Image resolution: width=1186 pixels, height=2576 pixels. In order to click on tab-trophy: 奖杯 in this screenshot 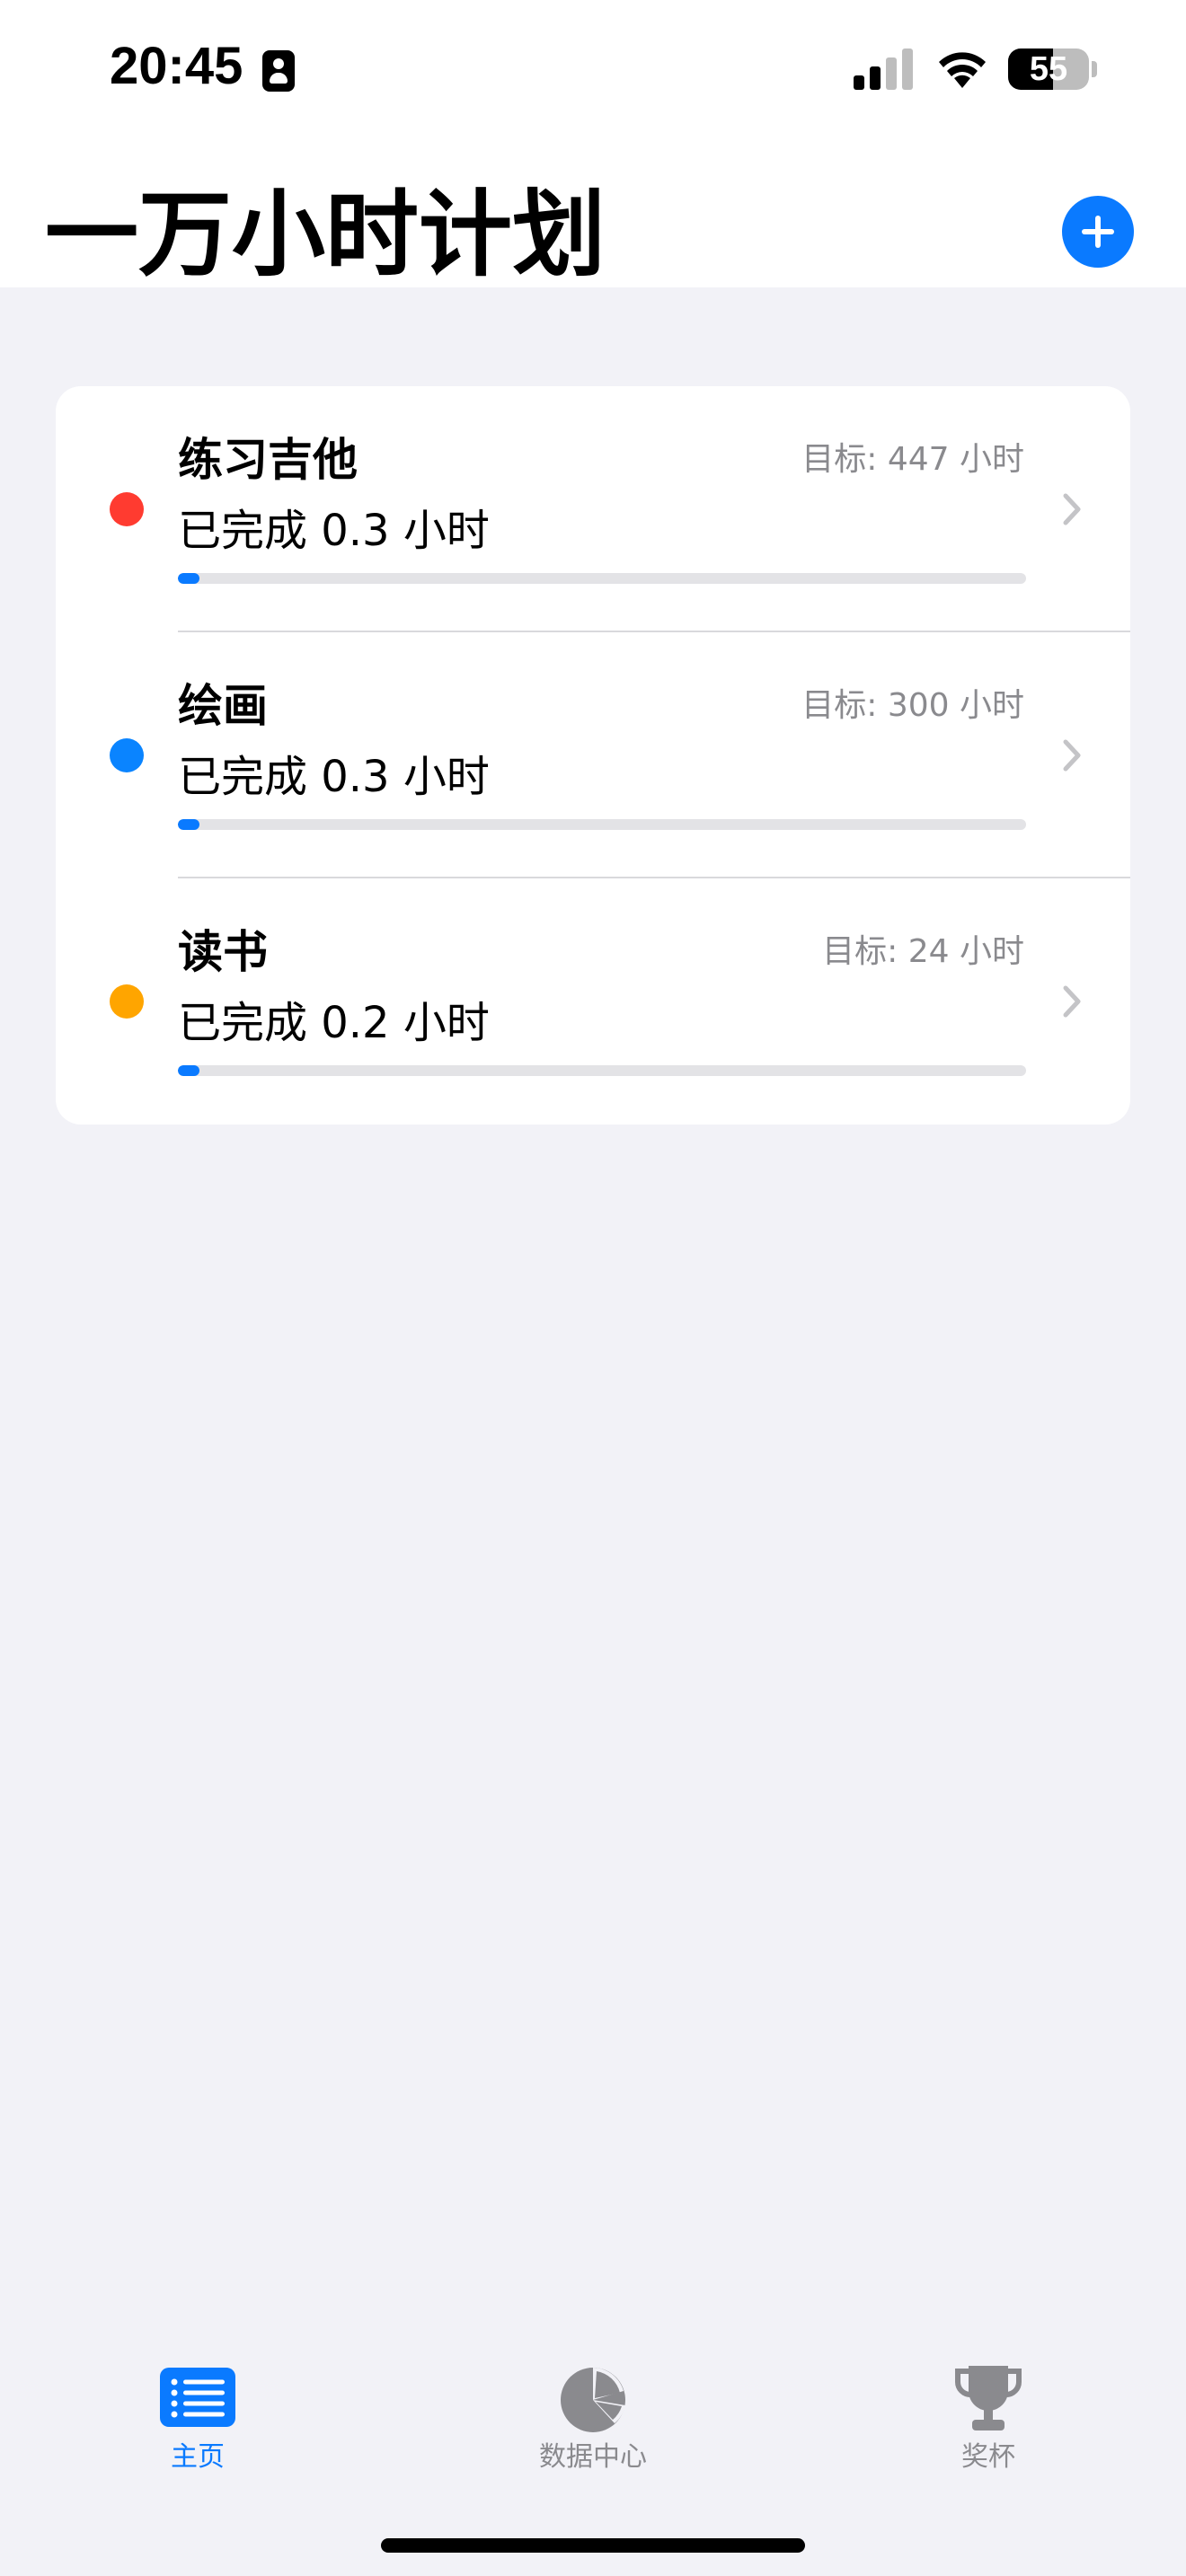, I will do `click(988, 2427)`.